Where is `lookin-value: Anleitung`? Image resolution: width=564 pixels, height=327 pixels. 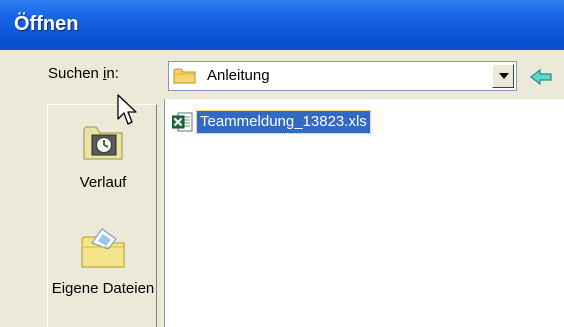
lookin-value: Anleitung is located at coordinates (238, 75).